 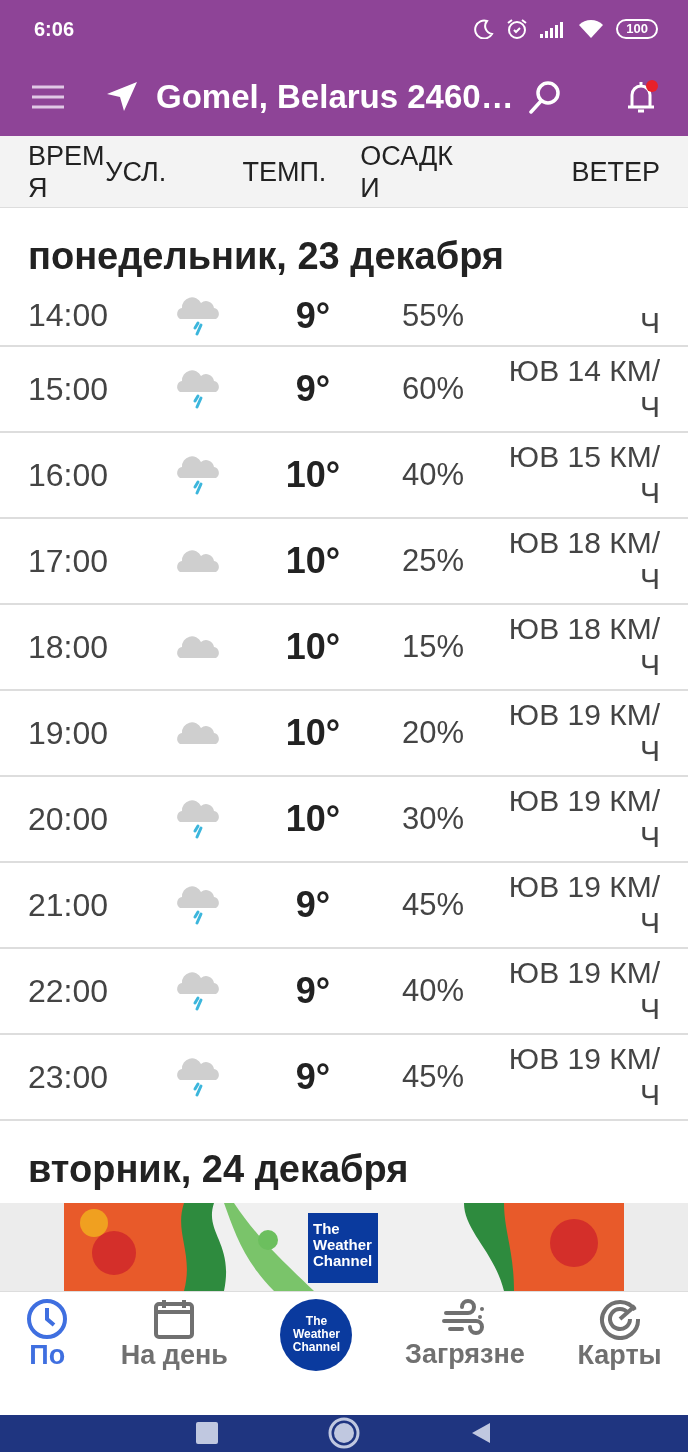 I want to click on wind-cell-text: ЮВ 14 КМ/Ч, so click(x=583, y=389).